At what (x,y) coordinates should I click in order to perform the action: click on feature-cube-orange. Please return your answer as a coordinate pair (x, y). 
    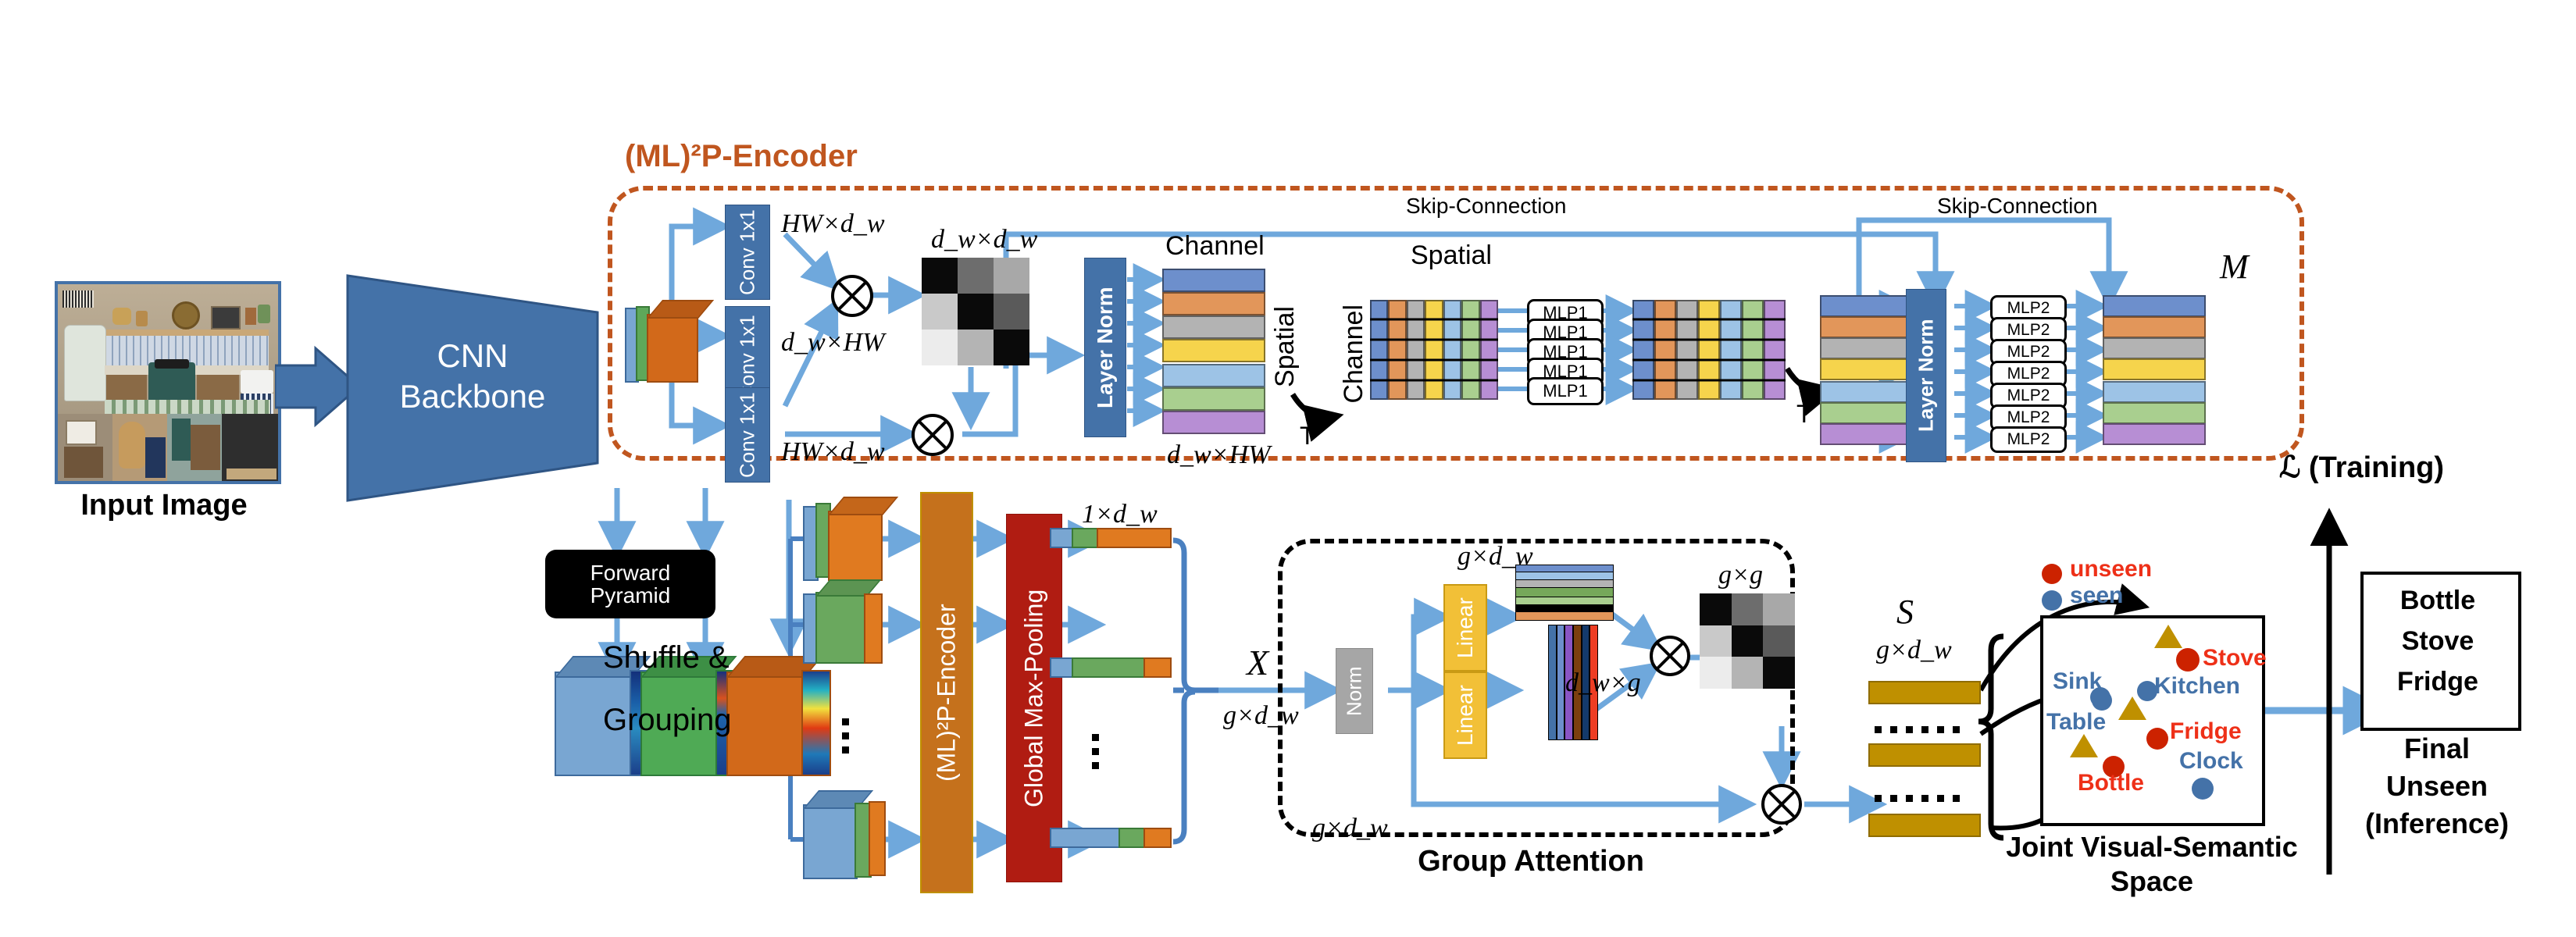
    Looking at the image, I should click on (781, 716).